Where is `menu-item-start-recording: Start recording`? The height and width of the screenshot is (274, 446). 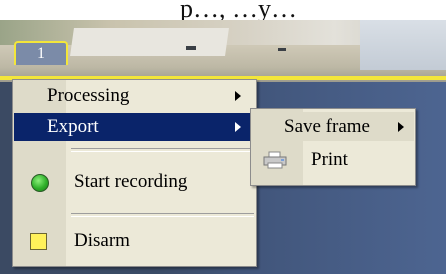
menu-item-start-recording: Start recording is located at coordinates (134, 182).